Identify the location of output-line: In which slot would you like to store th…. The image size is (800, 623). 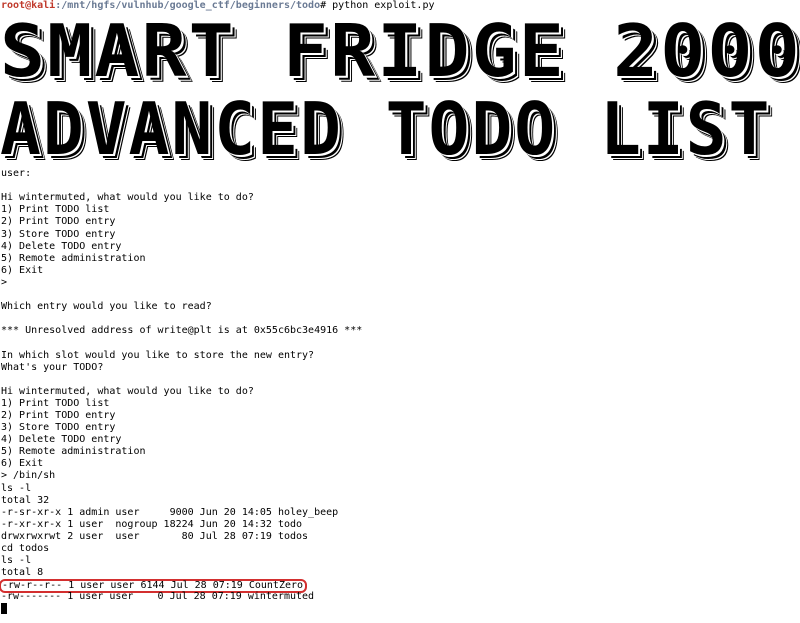
(158, 355).